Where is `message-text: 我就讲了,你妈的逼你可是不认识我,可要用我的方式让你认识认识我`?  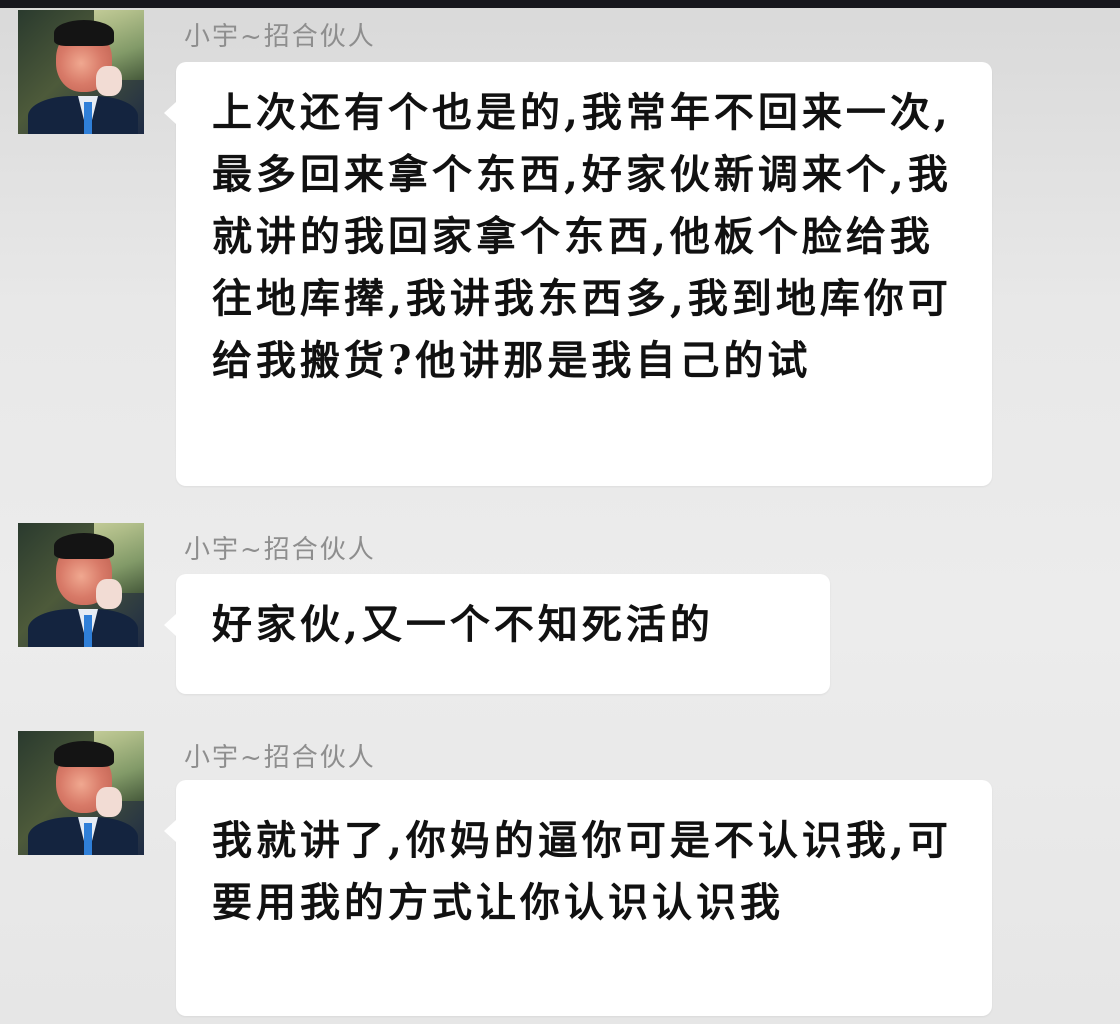 message-text: 我就讲了,你妈的逼你可是不认识我,可要用我的方式让你认识认识我 is located at coordinates (582, 871).